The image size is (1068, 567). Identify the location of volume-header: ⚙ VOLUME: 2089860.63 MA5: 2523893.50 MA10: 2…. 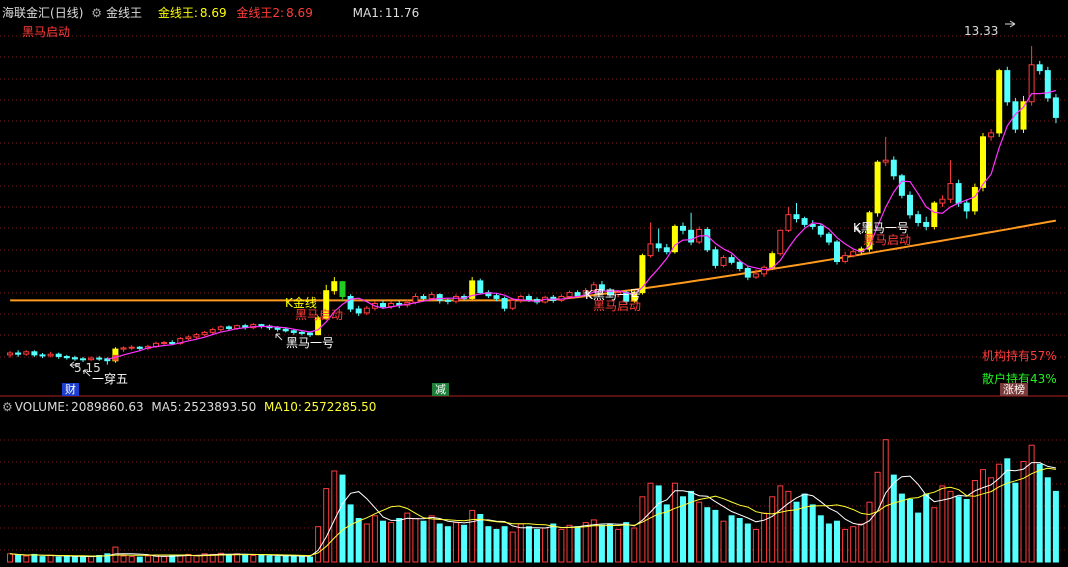
(191, 407).